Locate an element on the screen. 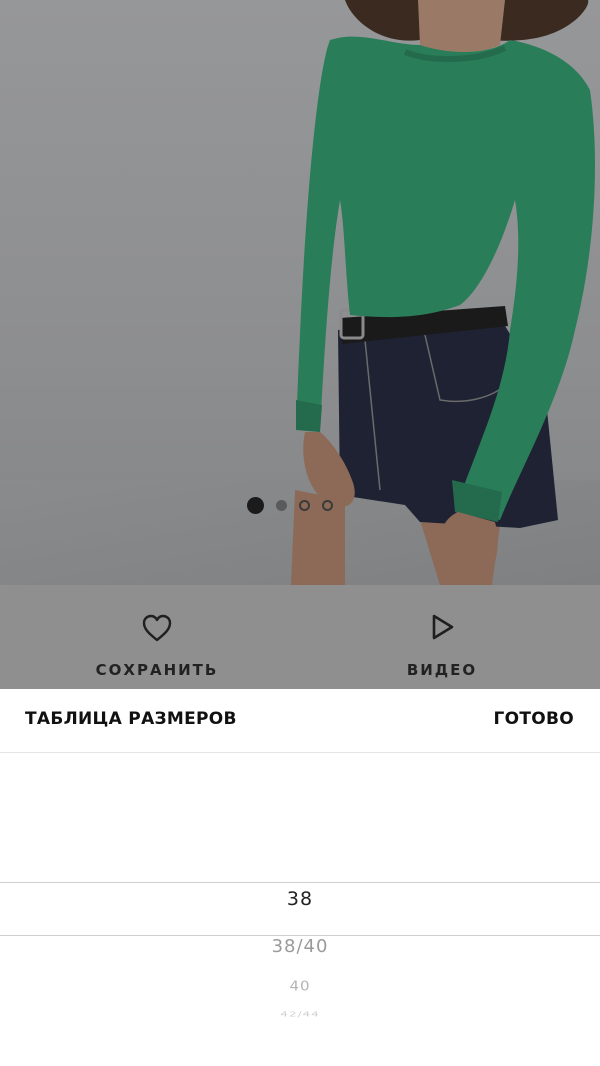  size-option: 38/40 is located at coordinates (300, 946).